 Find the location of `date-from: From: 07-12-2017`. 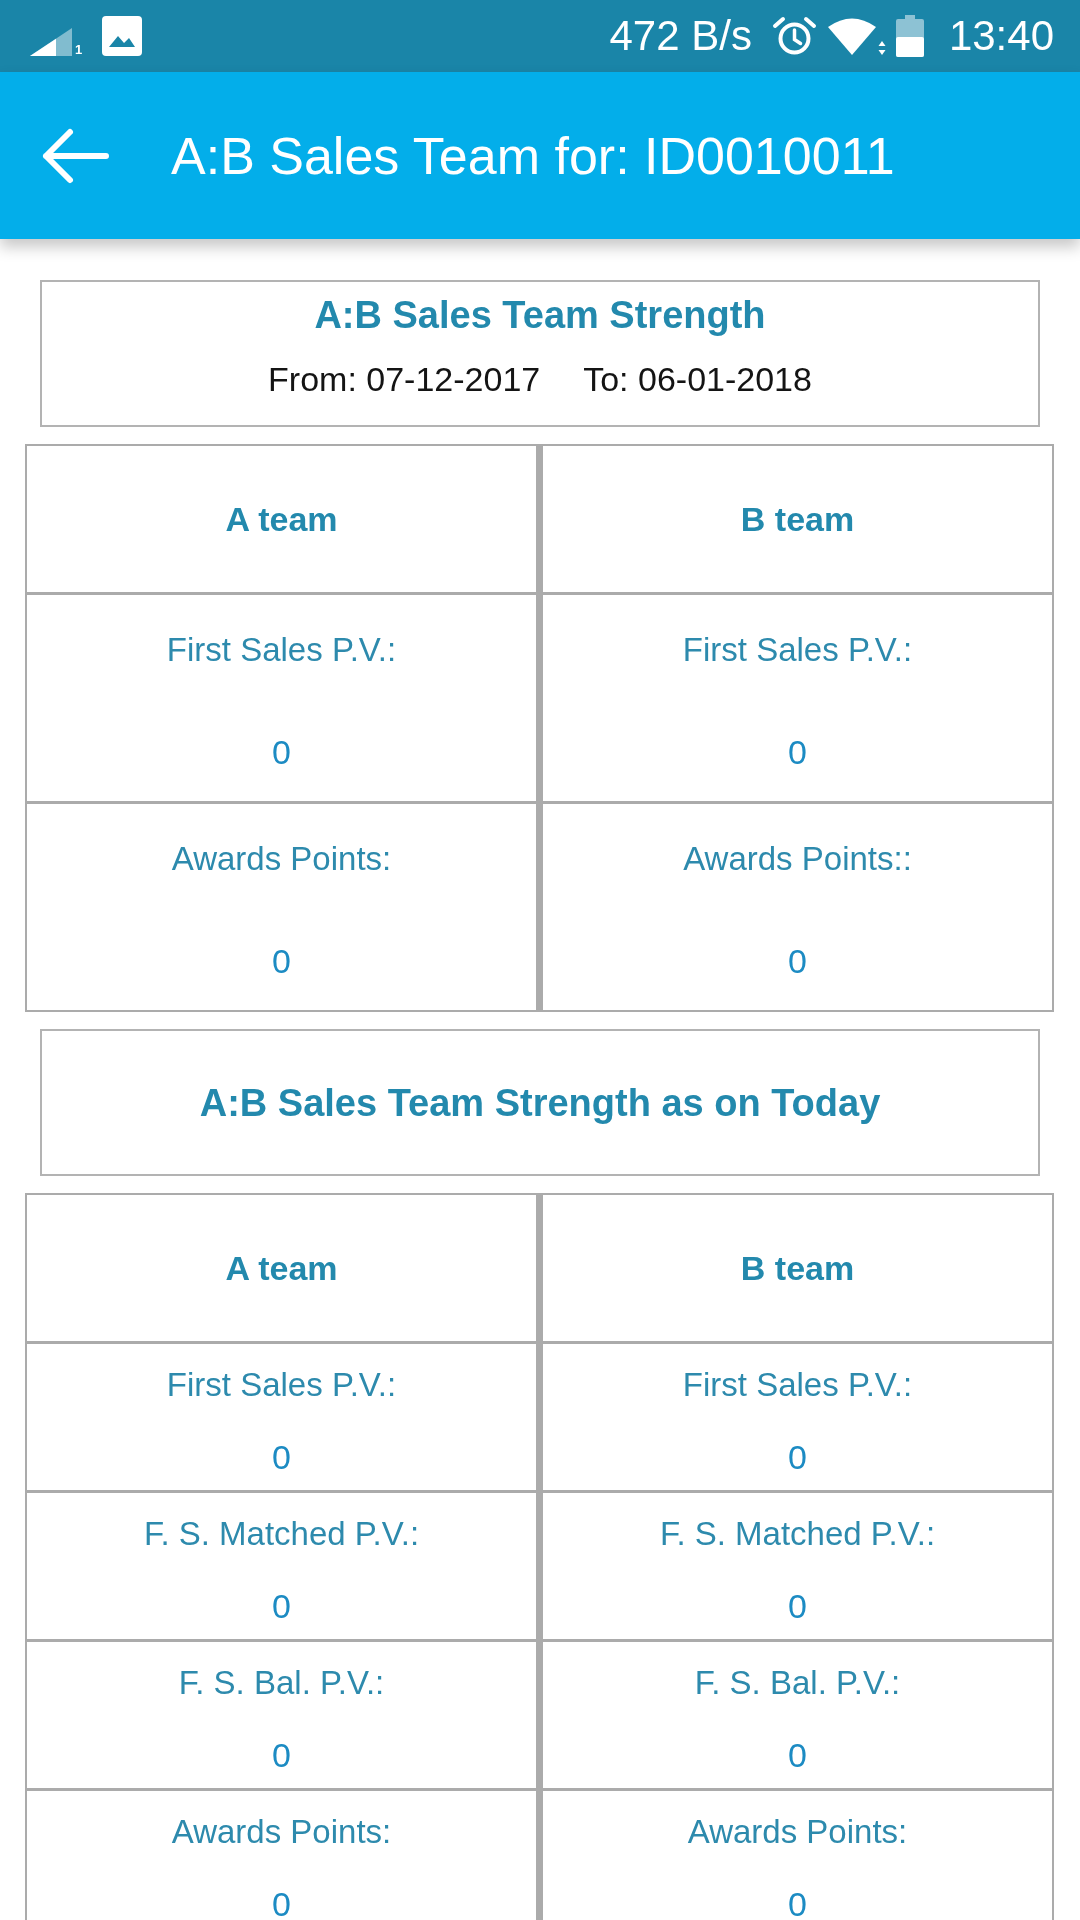

date-from: From: 07-12-2017 is located at coordinates (404, 379).